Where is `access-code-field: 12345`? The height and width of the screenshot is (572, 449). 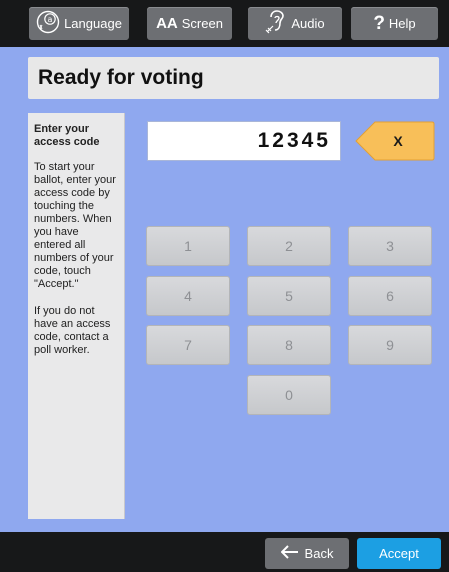 access-code-field: 12345 is located at coordinates (244, 141).